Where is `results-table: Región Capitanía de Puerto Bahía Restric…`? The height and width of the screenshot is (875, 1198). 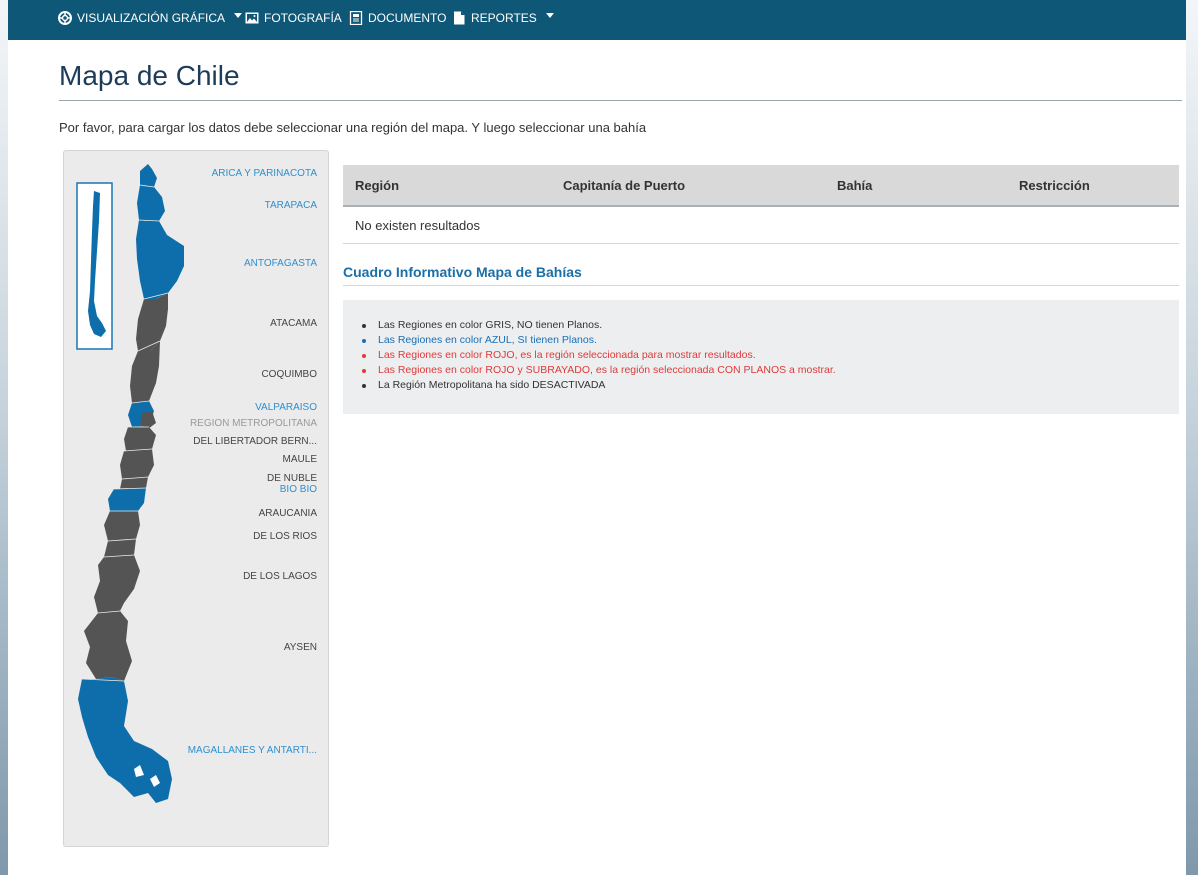
results-table: Región Capitanía de Puerto Bahía Restric… is located at coordinates (761, 204).